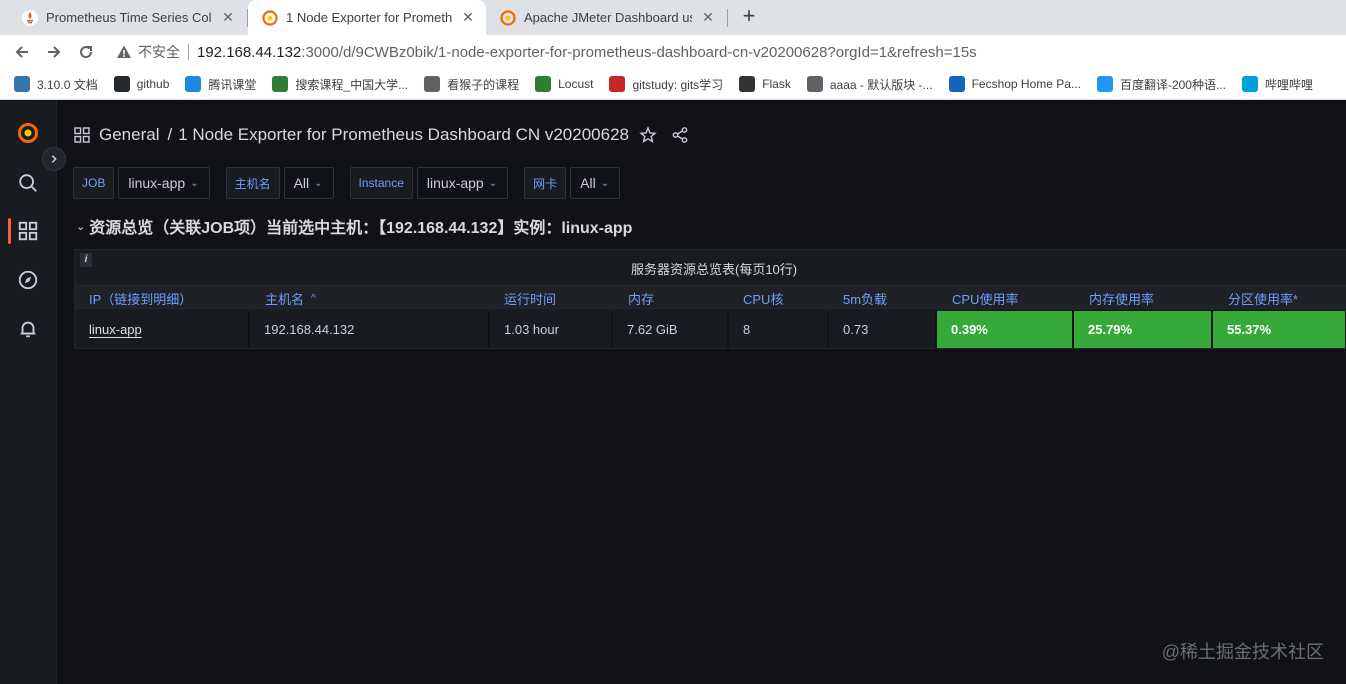  Describe the element at coordinates (779, 329) in the screenshot. I see `table-cell: 8` at that location.